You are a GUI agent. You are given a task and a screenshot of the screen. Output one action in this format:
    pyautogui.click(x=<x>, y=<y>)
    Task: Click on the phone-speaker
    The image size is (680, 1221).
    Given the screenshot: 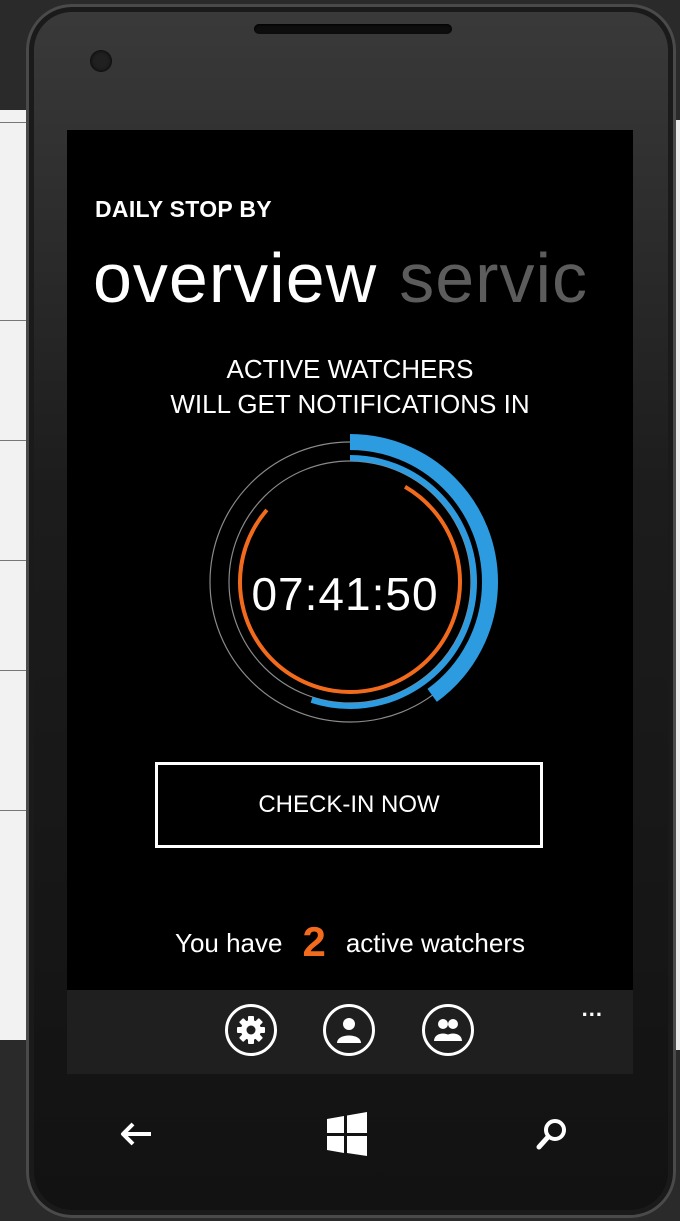 What is the action you would take?
    pyautogui.click(x=353, y=29)
    